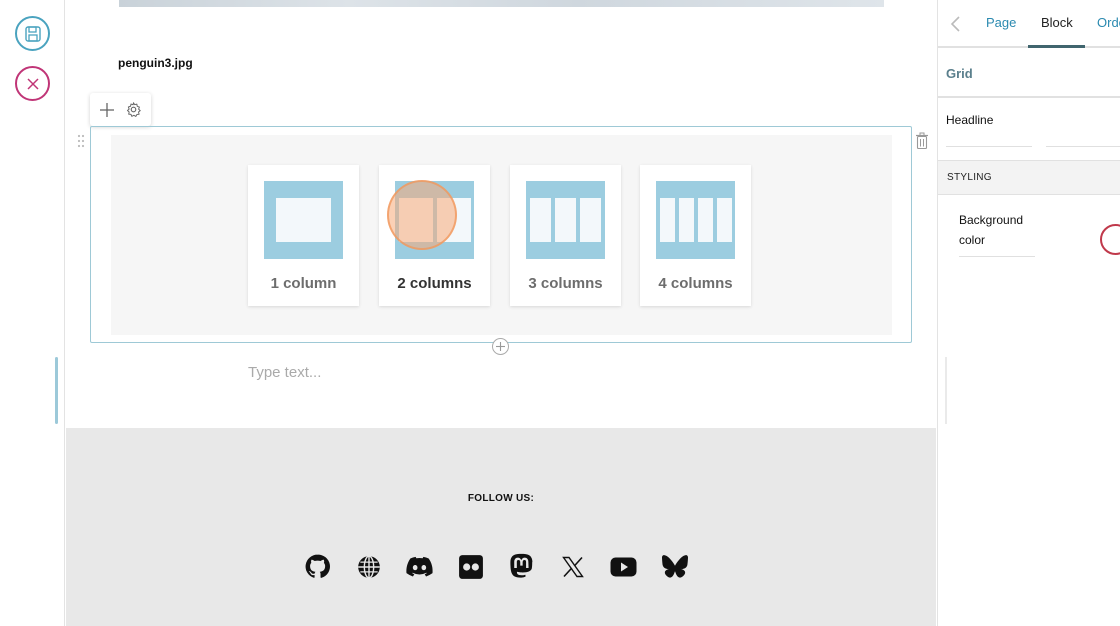 Image resolution: width=1120 pixels, height=626 pixels. I want to click on tab-page: Page, so click(1001, 22).